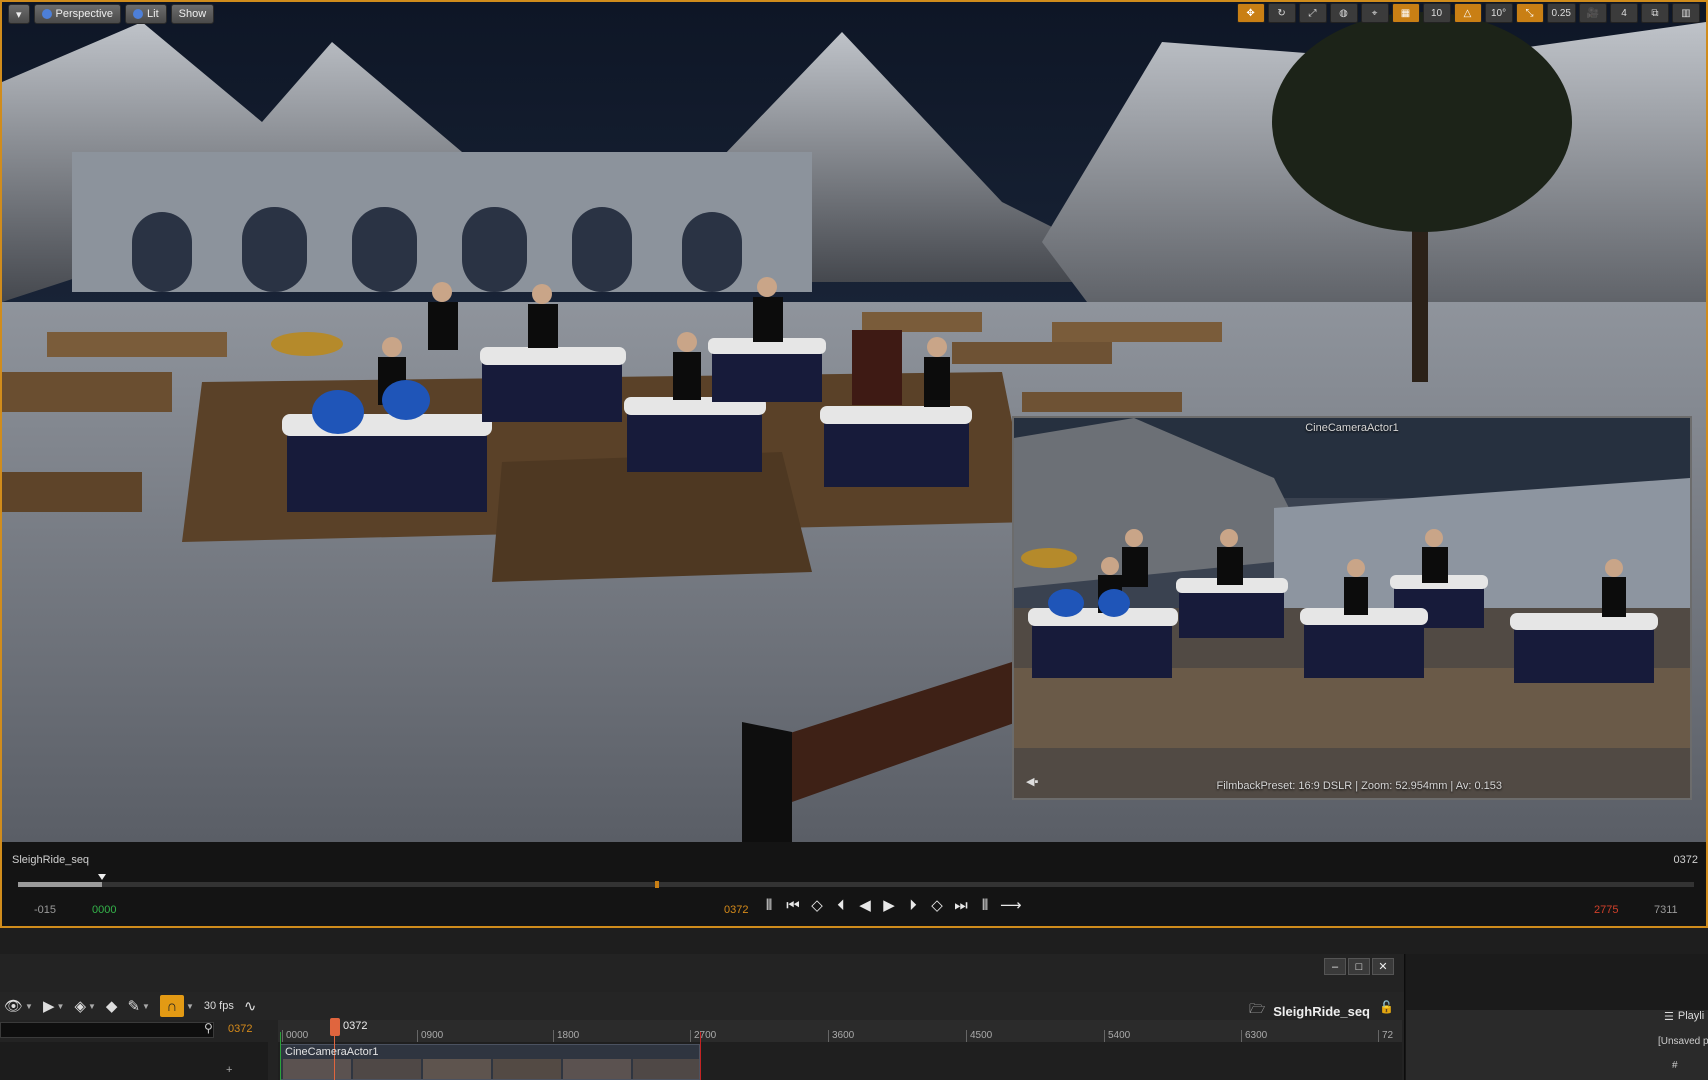  What do you see at coordinates (840, 1061) in the screenshot?
I see `track-area: CineCameraActor1` at bounding box center [840, 1061].